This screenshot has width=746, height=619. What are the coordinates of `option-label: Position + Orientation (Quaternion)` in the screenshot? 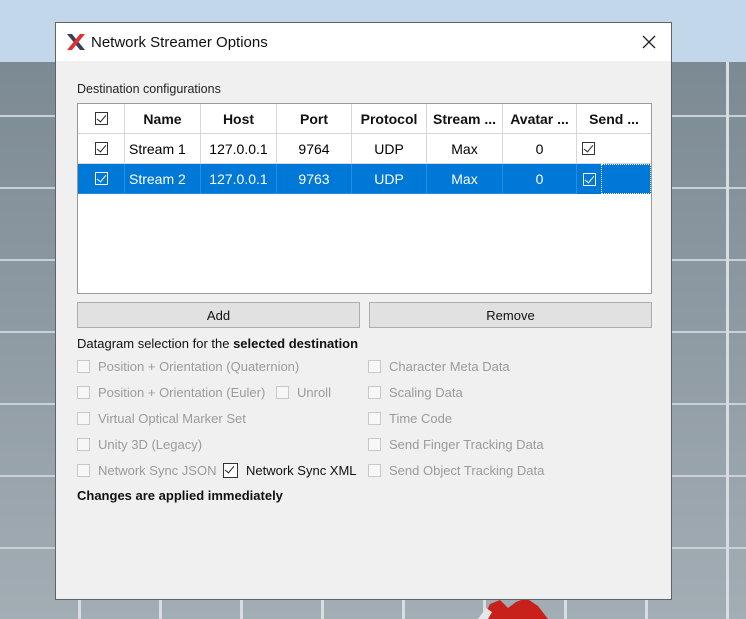 It's located at (199, 366).